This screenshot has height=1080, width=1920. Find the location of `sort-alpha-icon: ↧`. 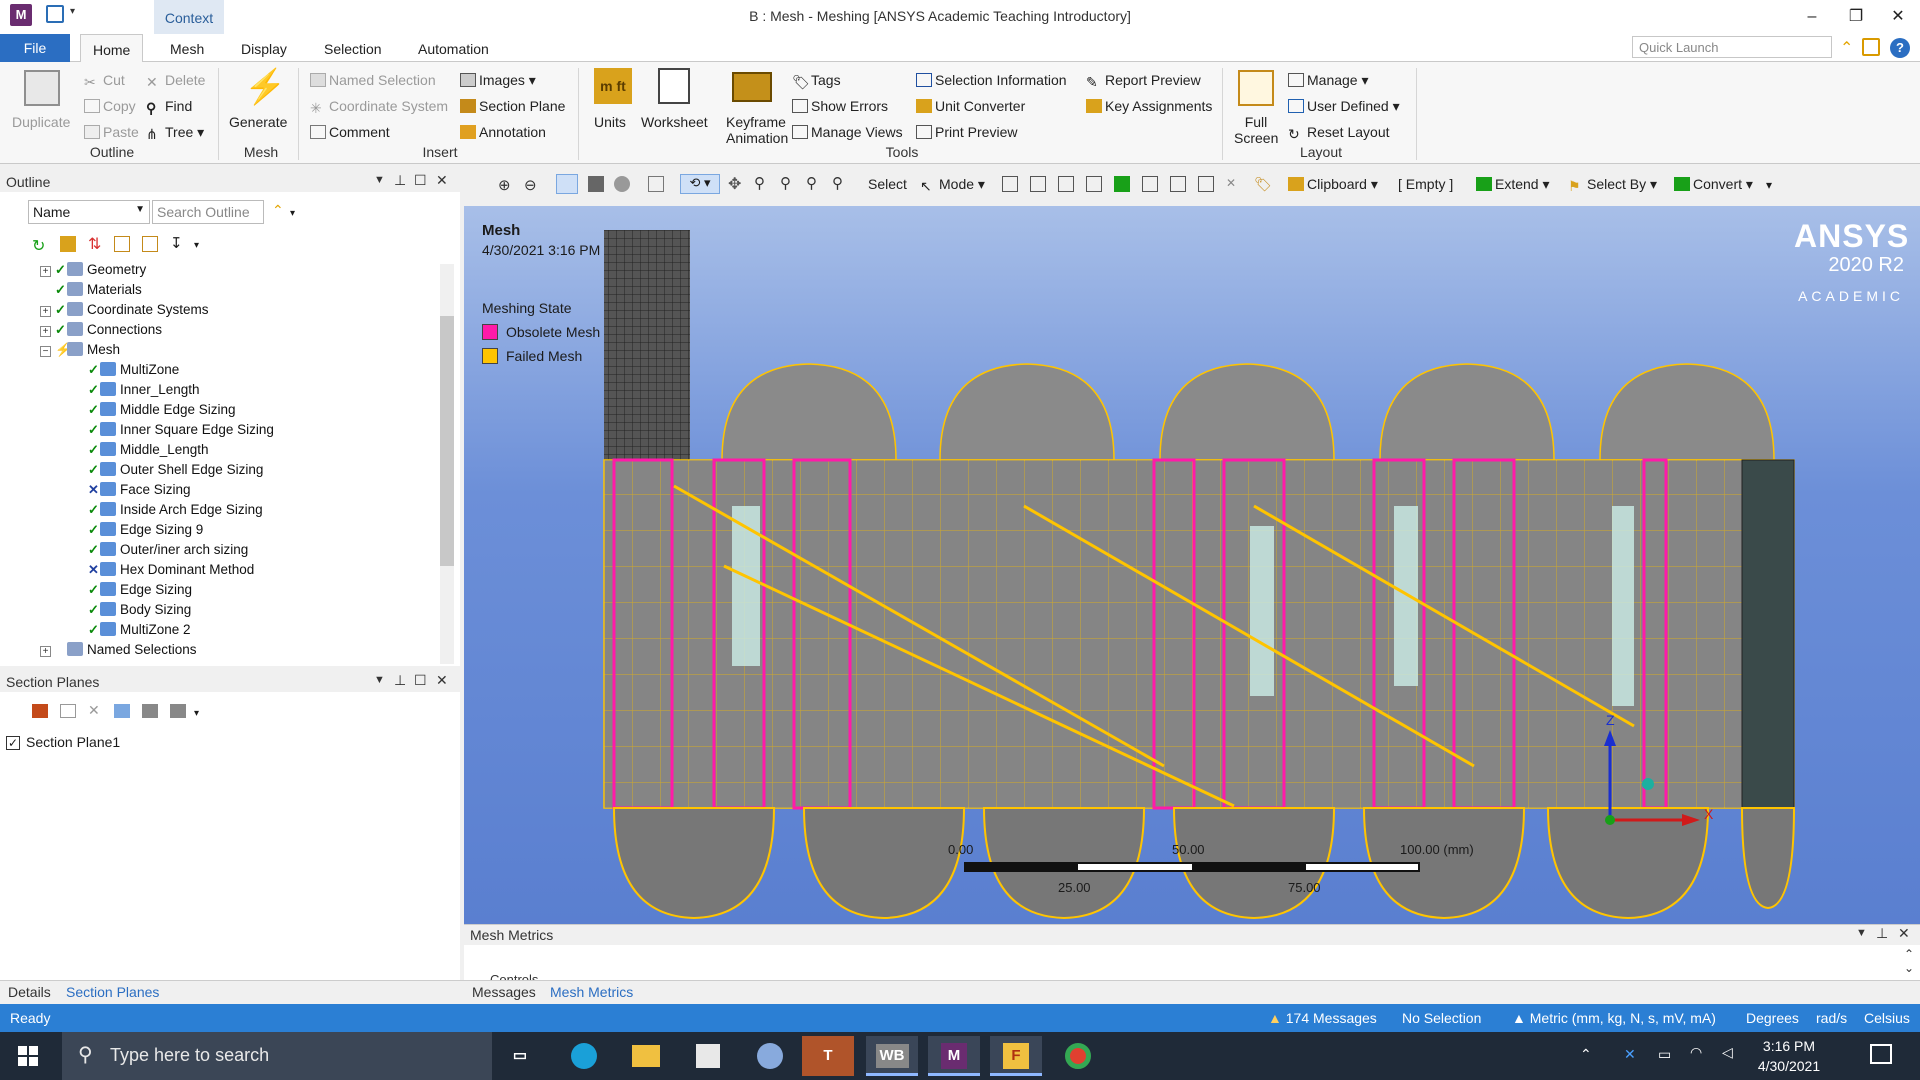

sort-alpha-icon: ↧ is located at coordinates (176, 243).